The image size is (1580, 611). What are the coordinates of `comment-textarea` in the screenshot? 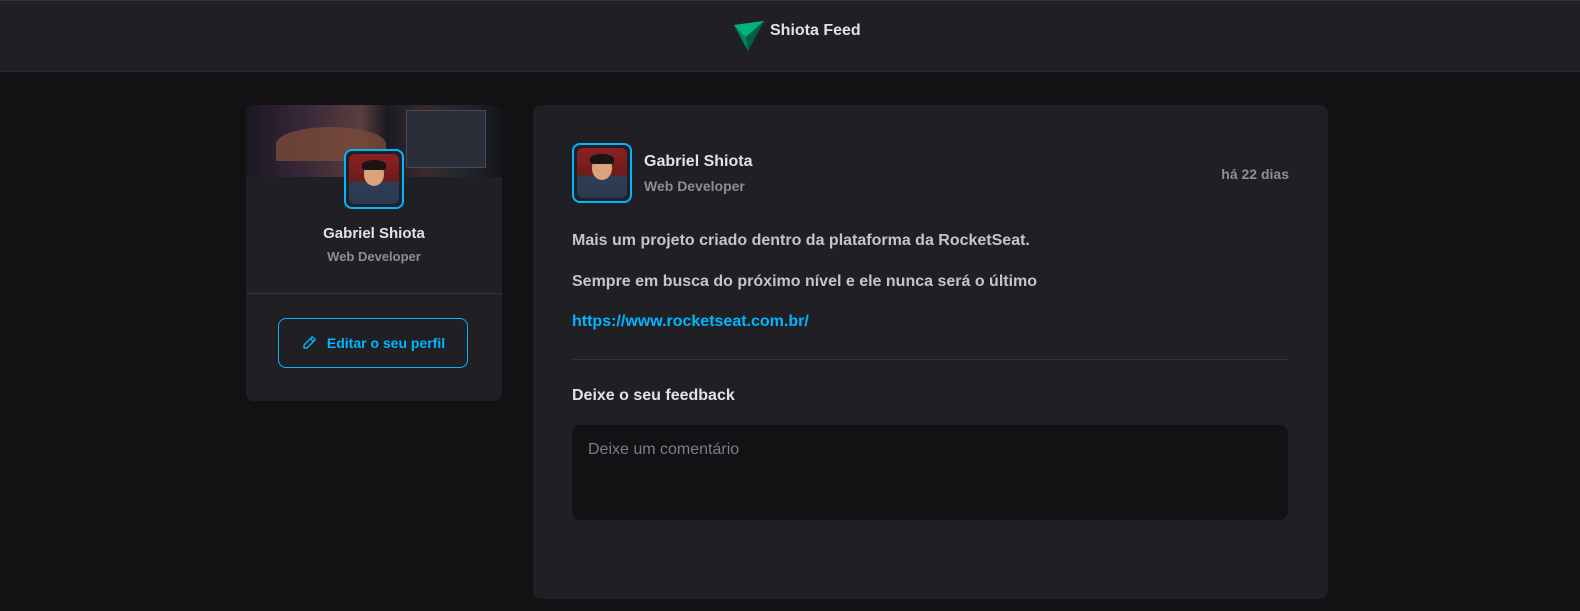 It's located at (930, 472).